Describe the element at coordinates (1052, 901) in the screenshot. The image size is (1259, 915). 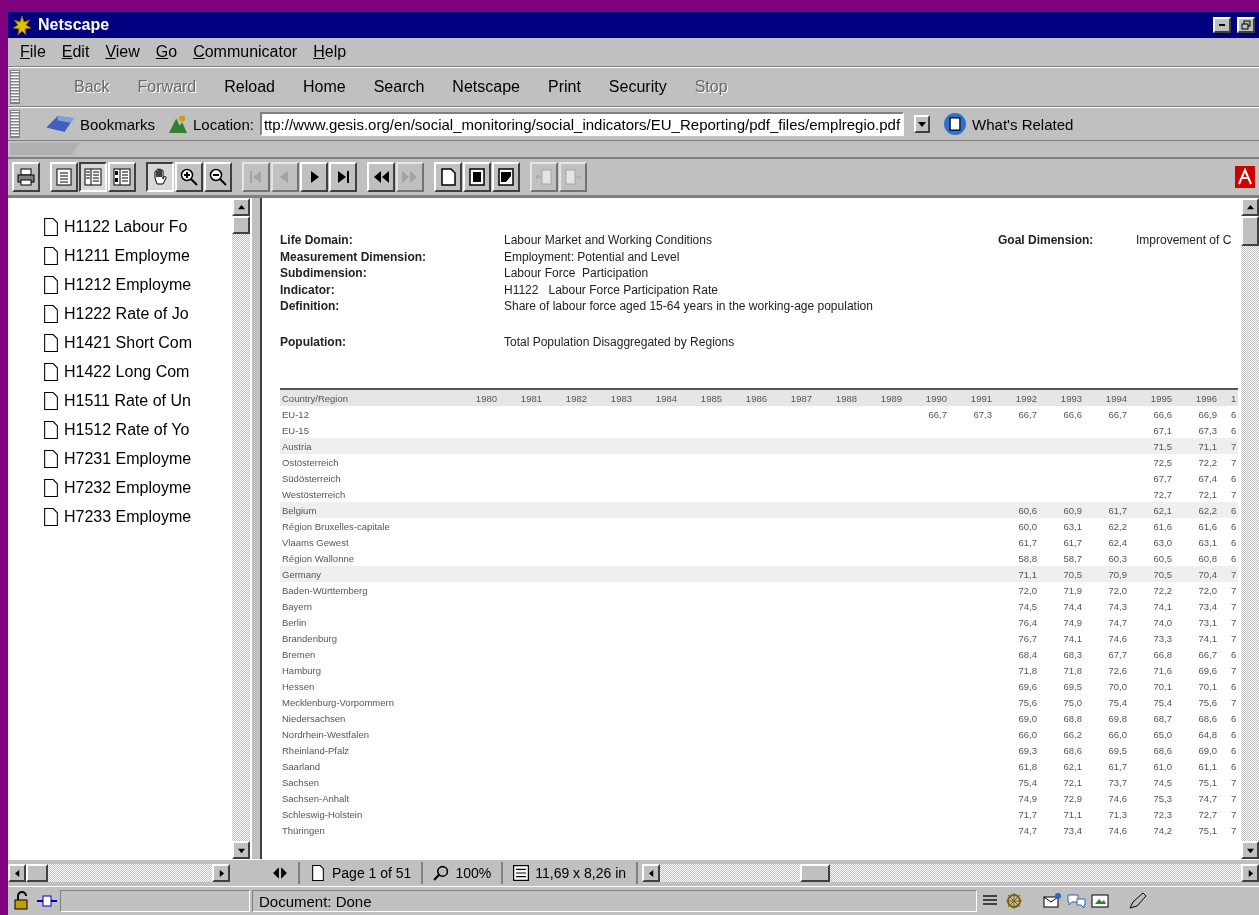
I see `mail-icon` at that location.